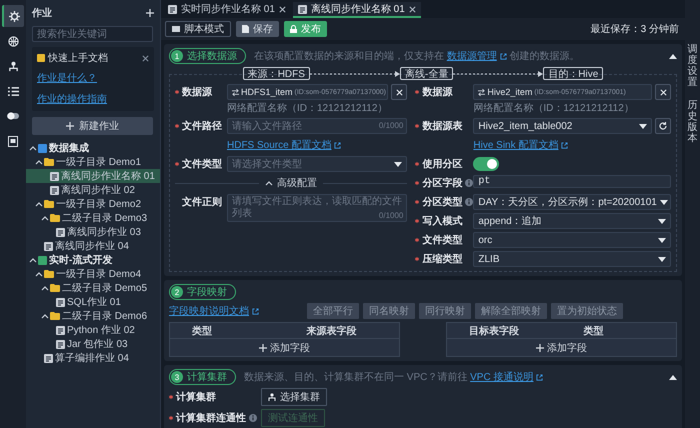  Describe the element at coordinates (332, 331) in the screenshot. I see `column-header: 来源表字段` at that location.